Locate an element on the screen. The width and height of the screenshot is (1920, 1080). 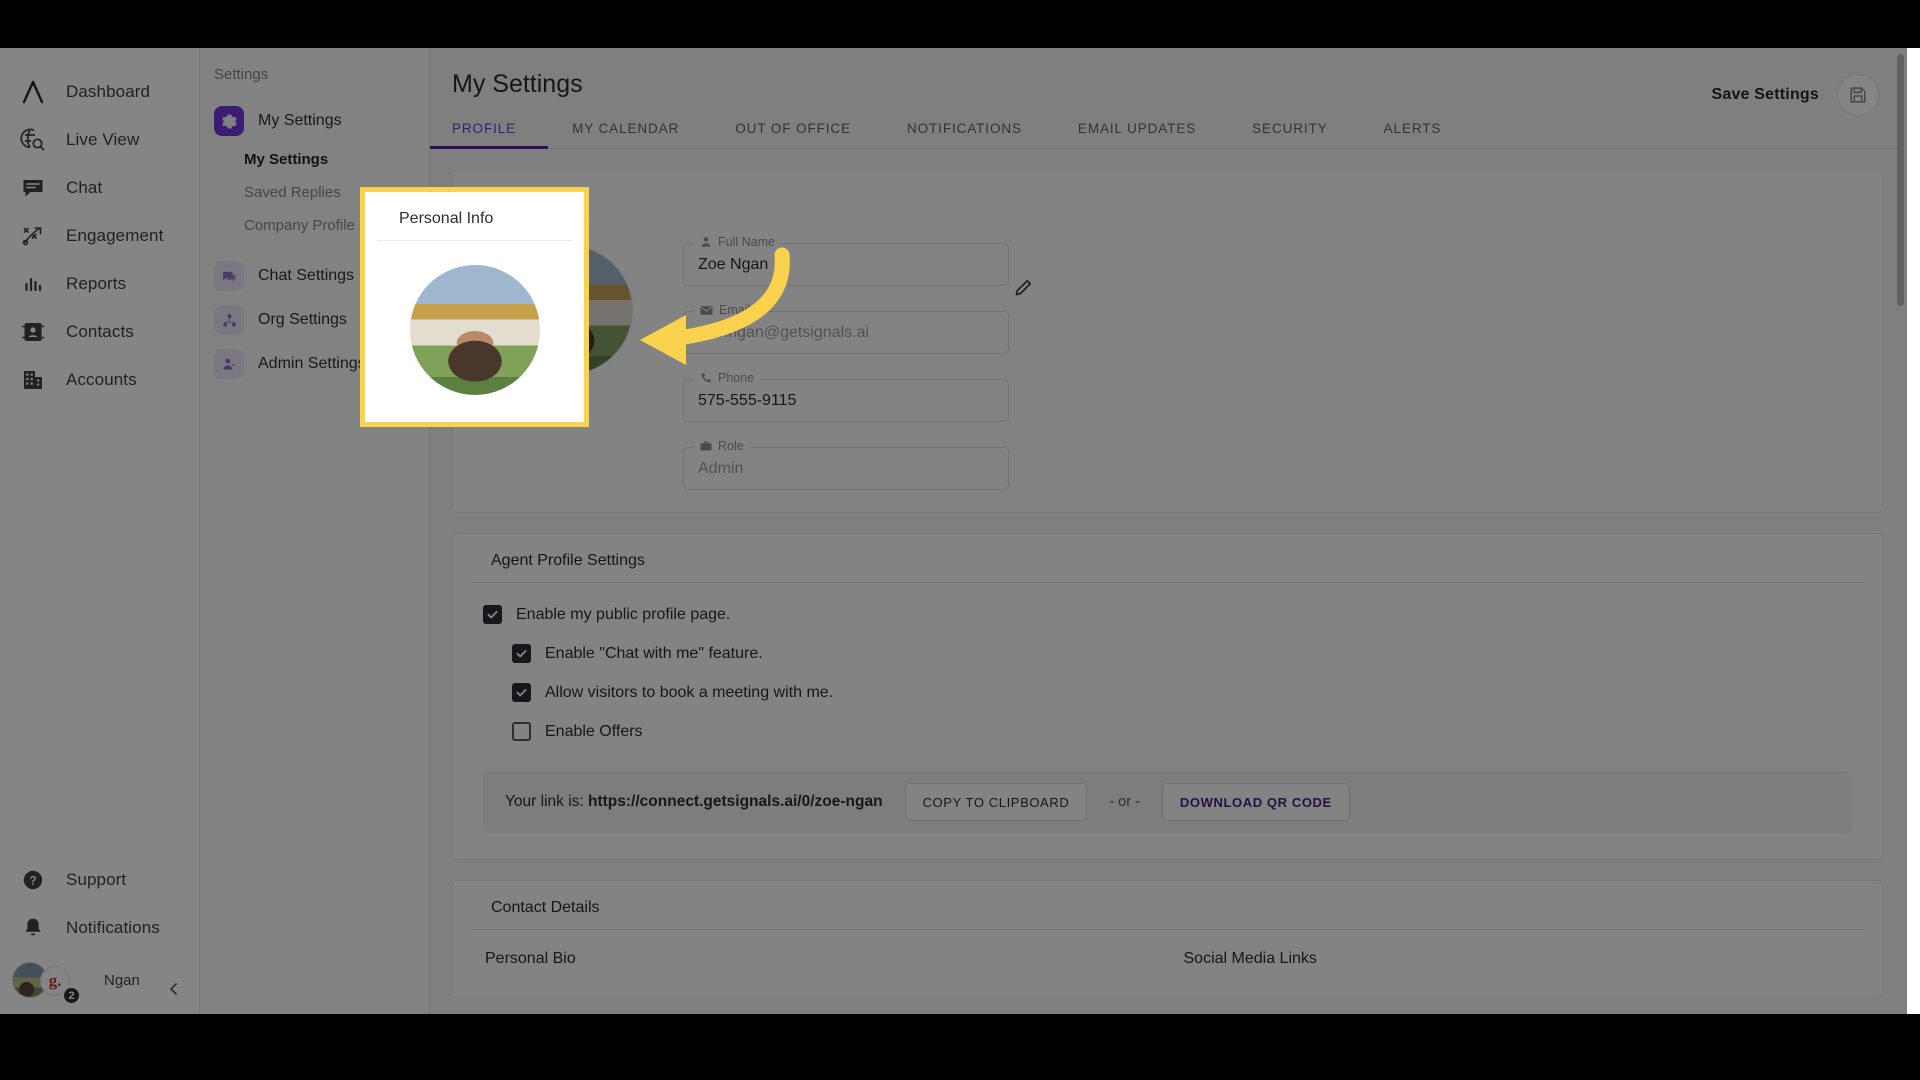
nav-label: Notifications is located at coordinates (113, 927).